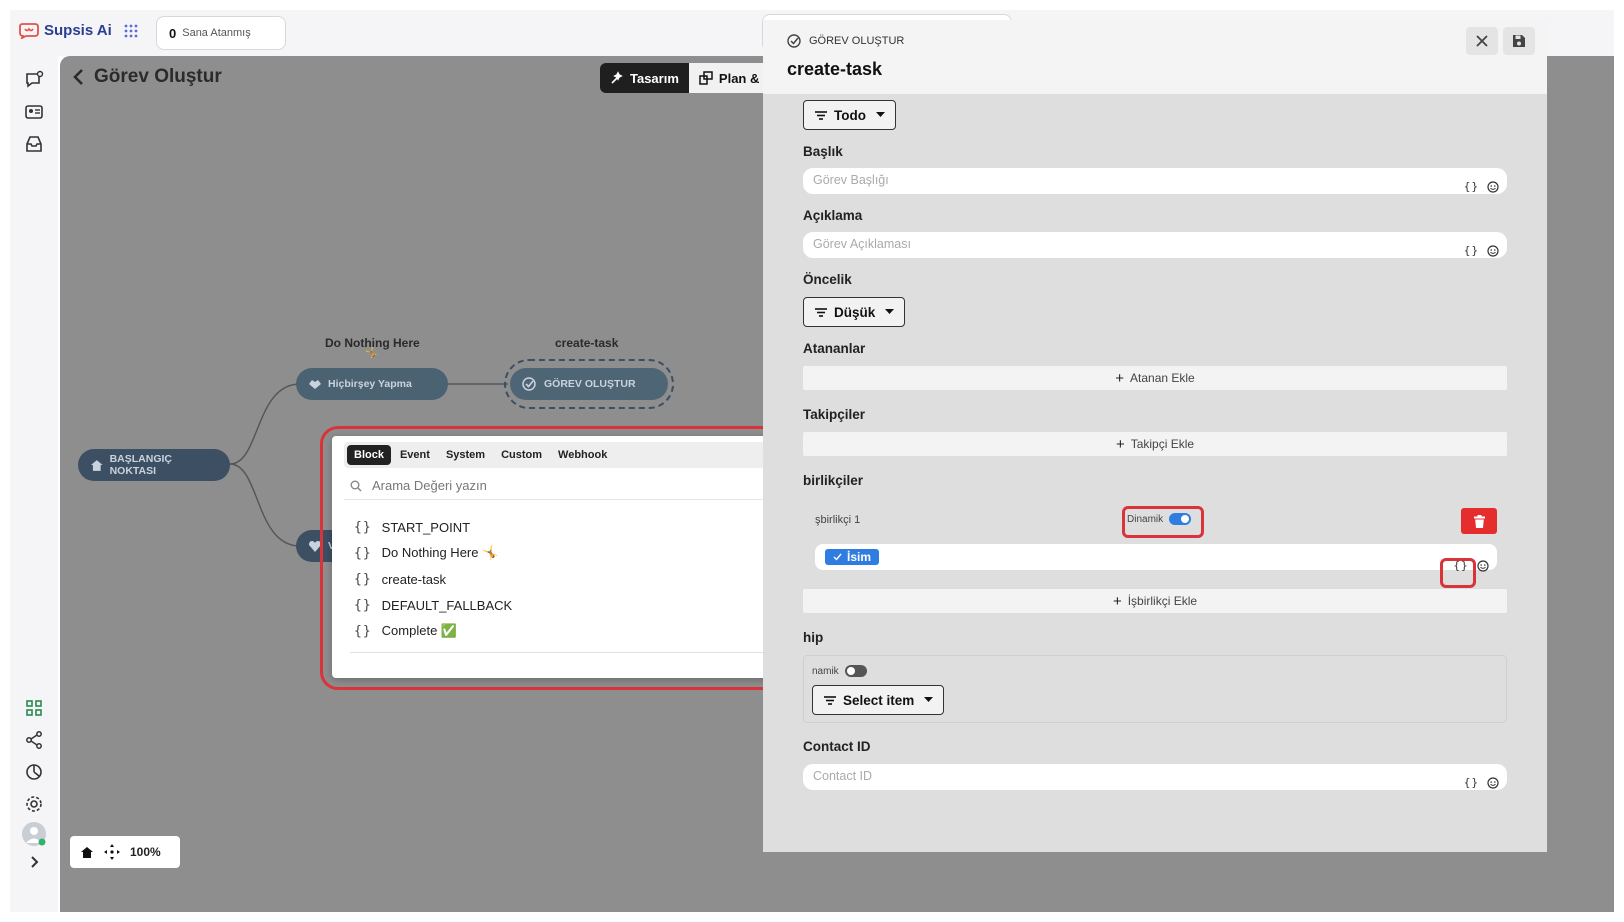 Image resolution: width=1624 pixels, height=922 pixels. I want to click on node-start-label: BAŞLANGIÇ NOKTASI, so click(140, 465).